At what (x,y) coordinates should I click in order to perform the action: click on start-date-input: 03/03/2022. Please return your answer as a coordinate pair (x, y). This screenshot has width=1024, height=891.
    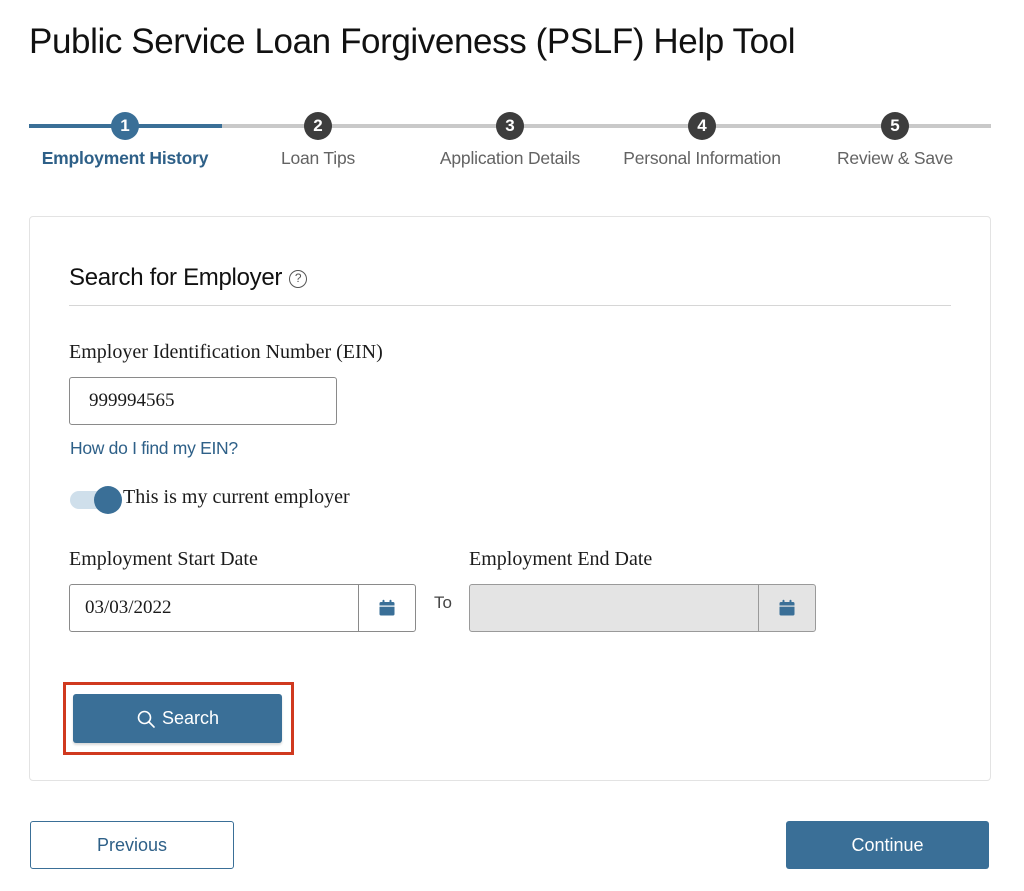
    Looking at the image, I should click on (214, 608).